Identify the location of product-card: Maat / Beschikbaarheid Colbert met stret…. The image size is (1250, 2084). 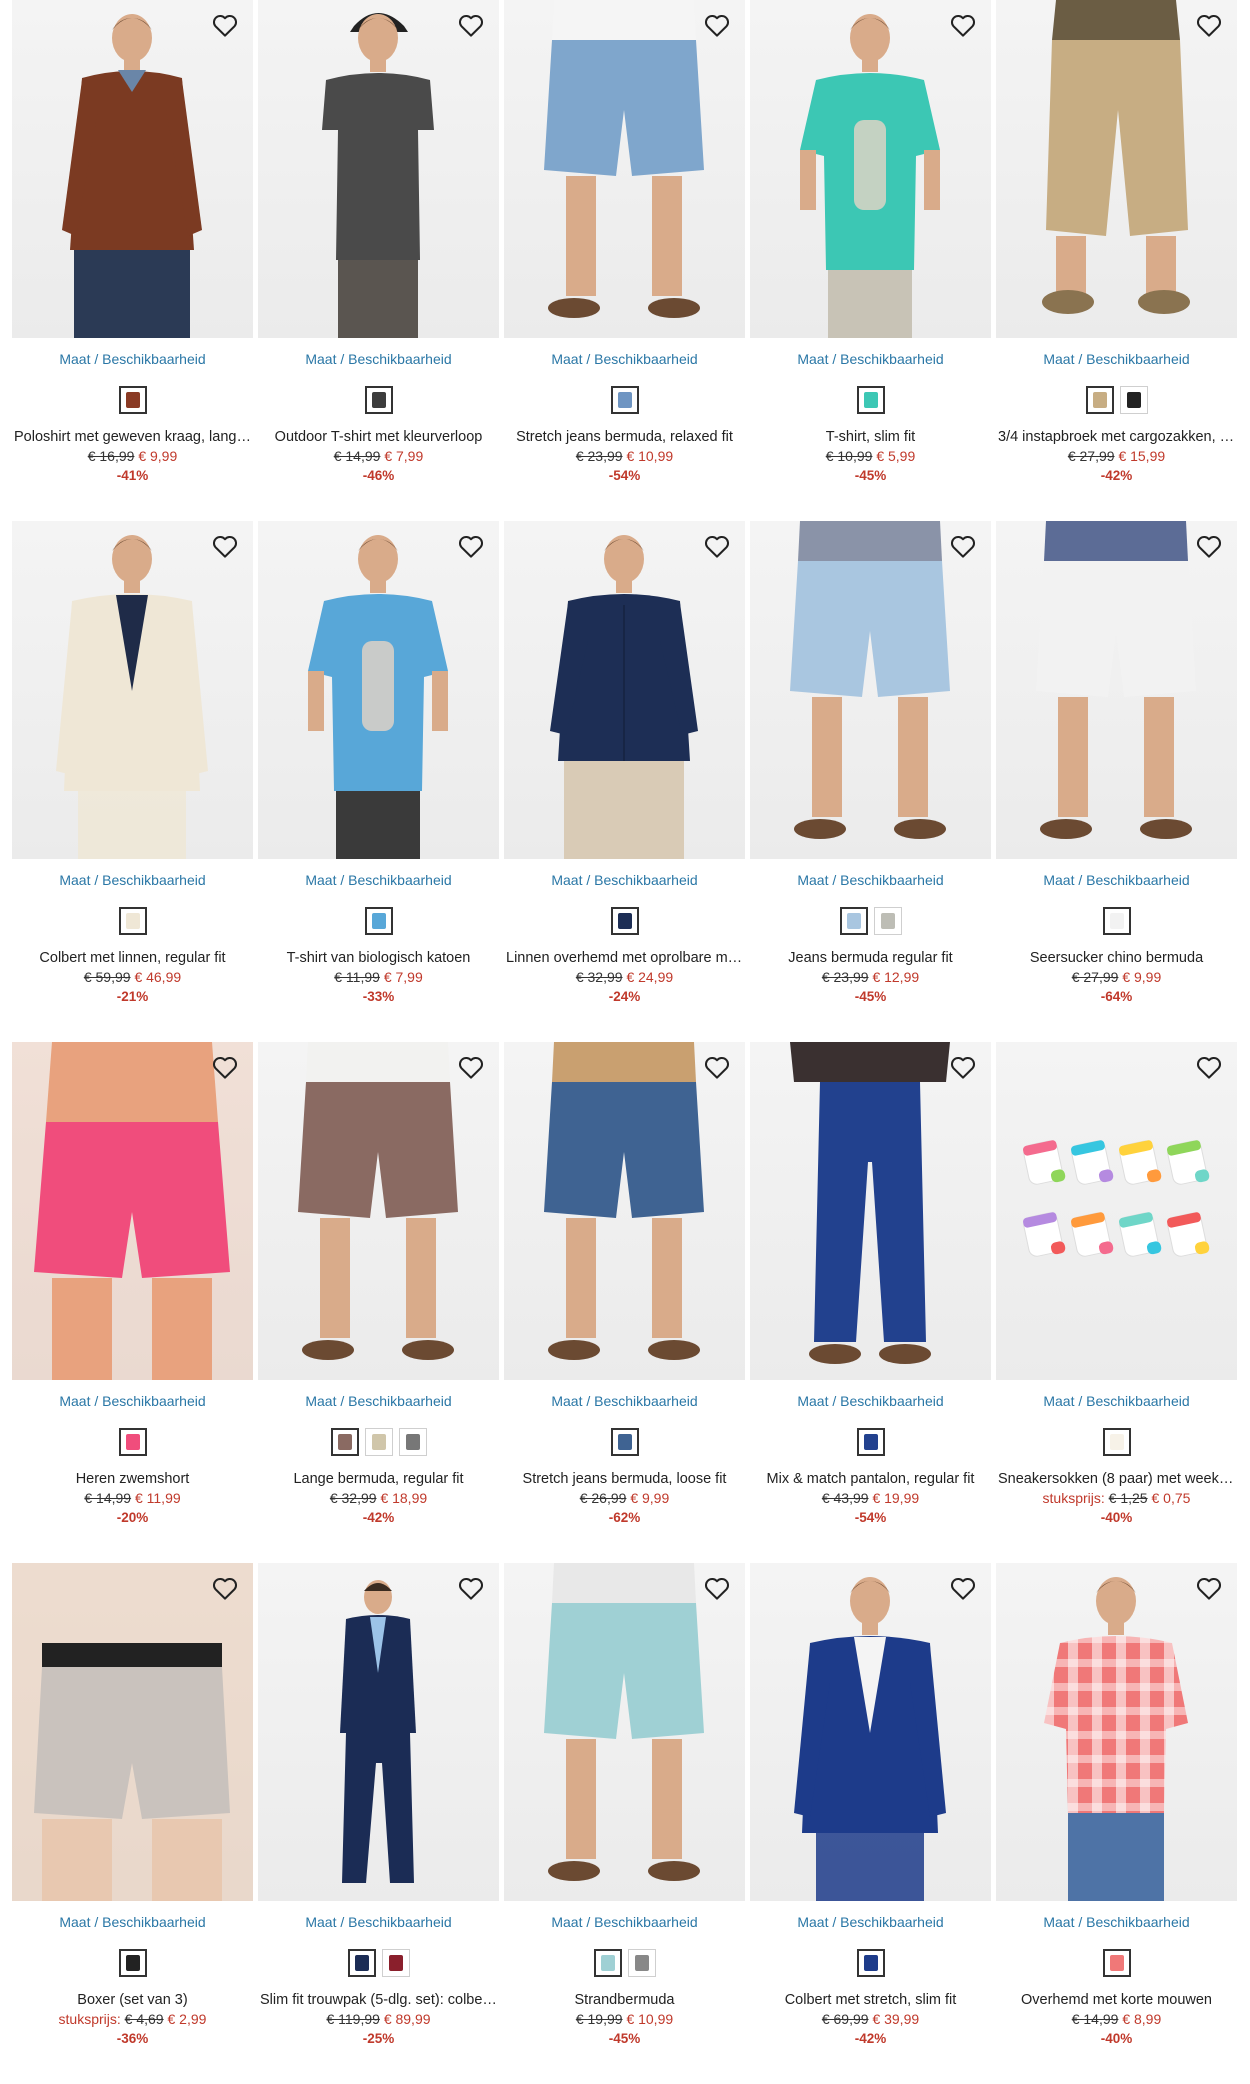
(870, 1823).